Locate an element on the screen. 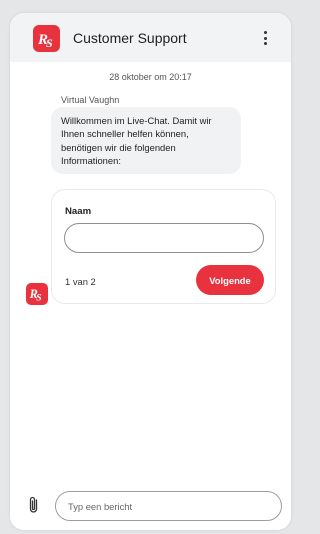 This screenshot has width=320, height=534. agent-avatar-icon: R S is located at coordinates (37, 294).